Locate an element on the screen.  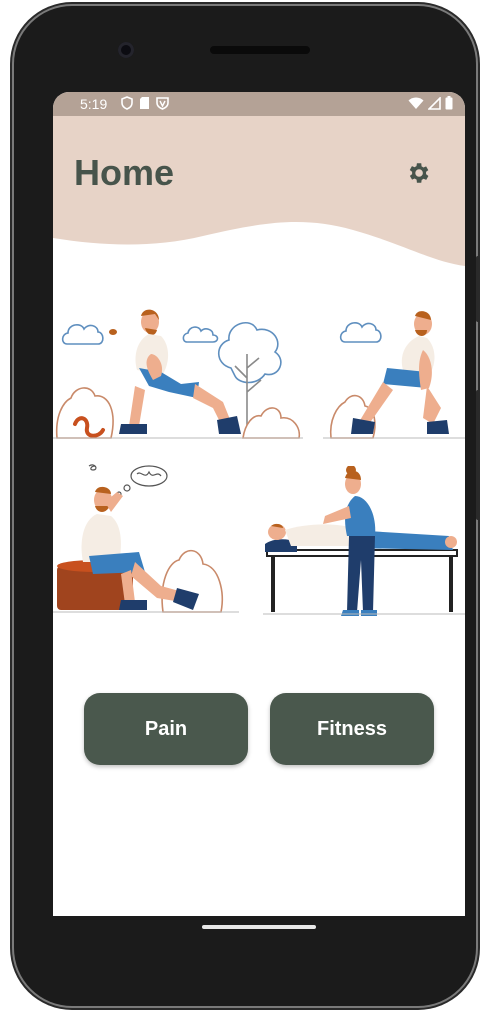
status-bar: 5:19 is located at coordinates (259, 104).